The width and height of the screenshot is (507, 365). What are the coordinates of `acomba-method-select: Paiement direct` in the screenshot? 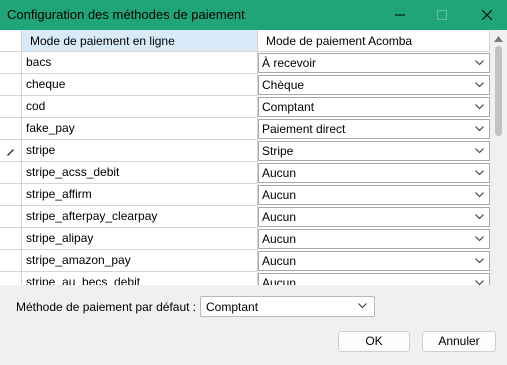 It's located at (374, 129).